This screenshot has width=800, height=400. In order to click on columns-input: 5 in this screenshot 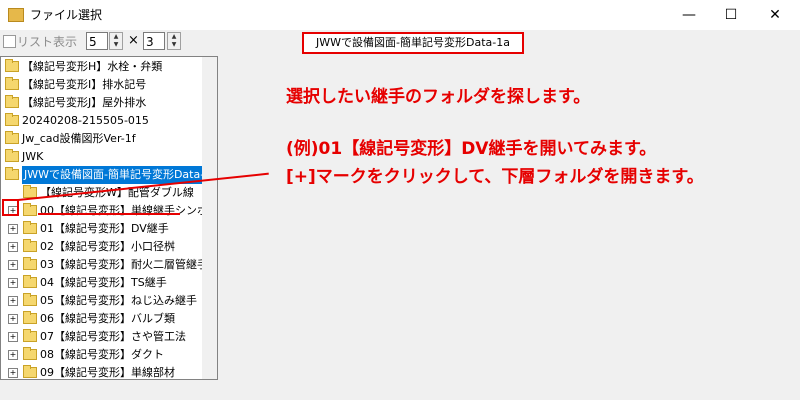, I will do `click(97, 41)`.